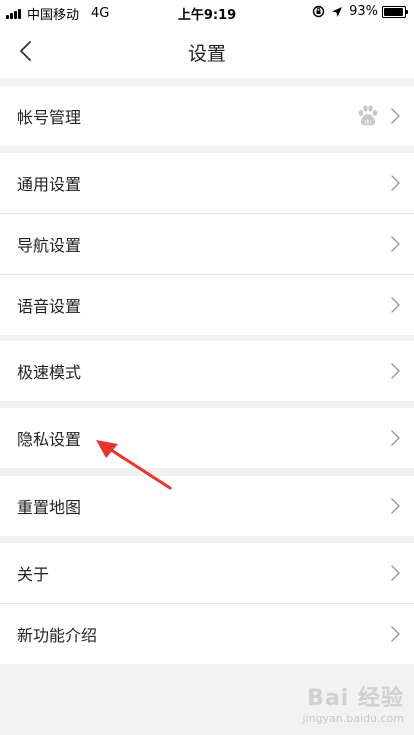 The image size is (414, 735). Describe the element at coordinates (49, 117) in the screenshot. I see `settings-item-label: 帐号管理` at that location.